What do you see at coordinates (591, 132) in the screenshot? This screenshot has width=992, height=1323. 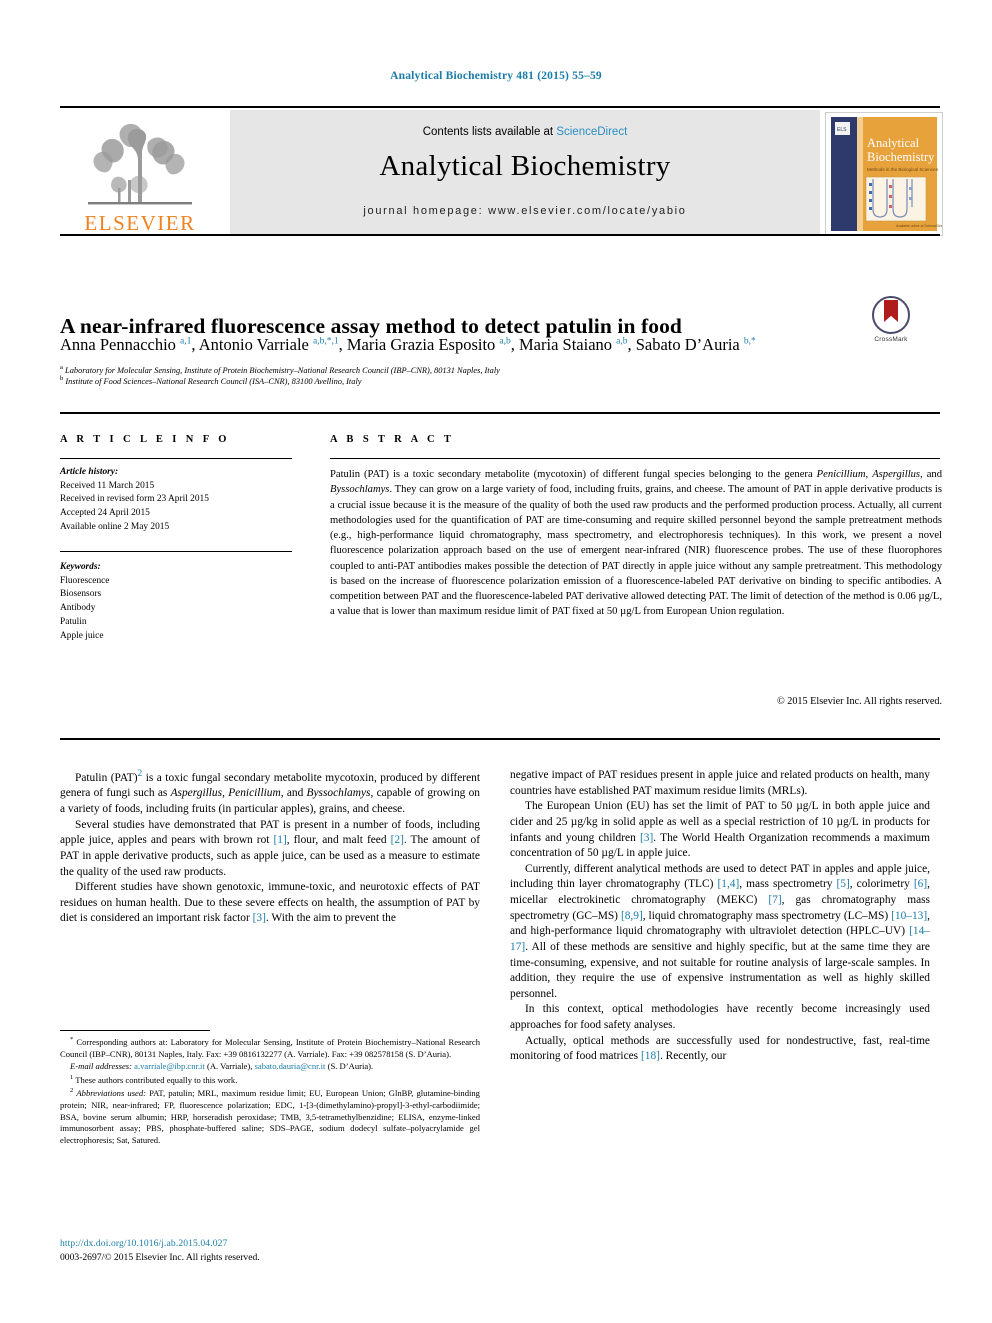 I see `sciencedirect-link: ScienceDirect` at bounding box center [591, 132].